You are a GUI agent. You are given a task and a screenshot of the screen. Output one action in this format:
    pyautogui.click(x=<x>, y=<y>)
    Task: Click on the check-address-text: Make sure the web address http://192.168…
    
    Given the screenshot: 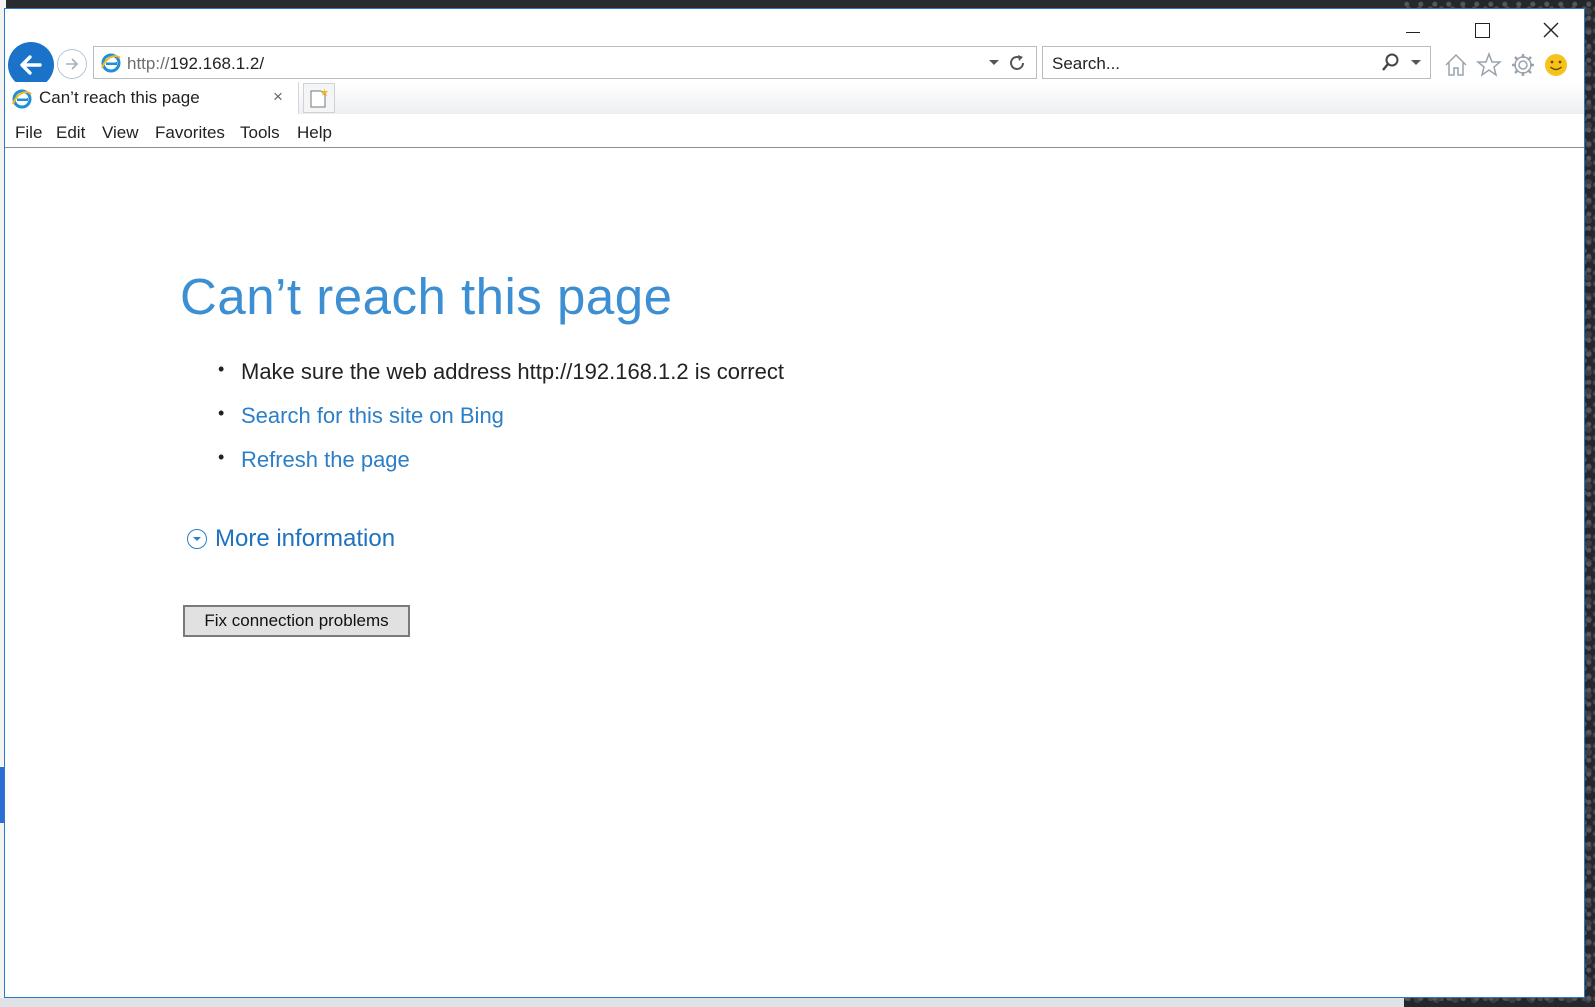 What is the action you would take?
    pyautogui.click(x=512, y=371)
    